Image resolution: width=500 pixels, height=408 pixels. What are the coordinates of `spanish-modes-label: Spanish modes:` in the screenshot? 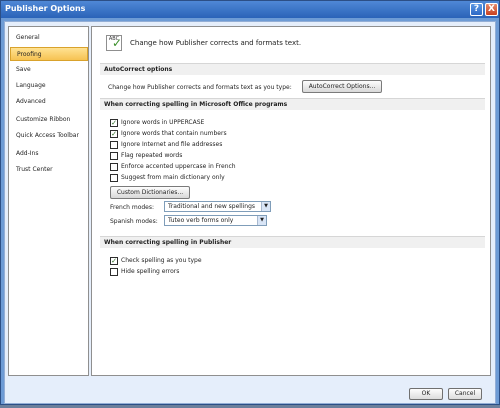 It's located at (134, 221).